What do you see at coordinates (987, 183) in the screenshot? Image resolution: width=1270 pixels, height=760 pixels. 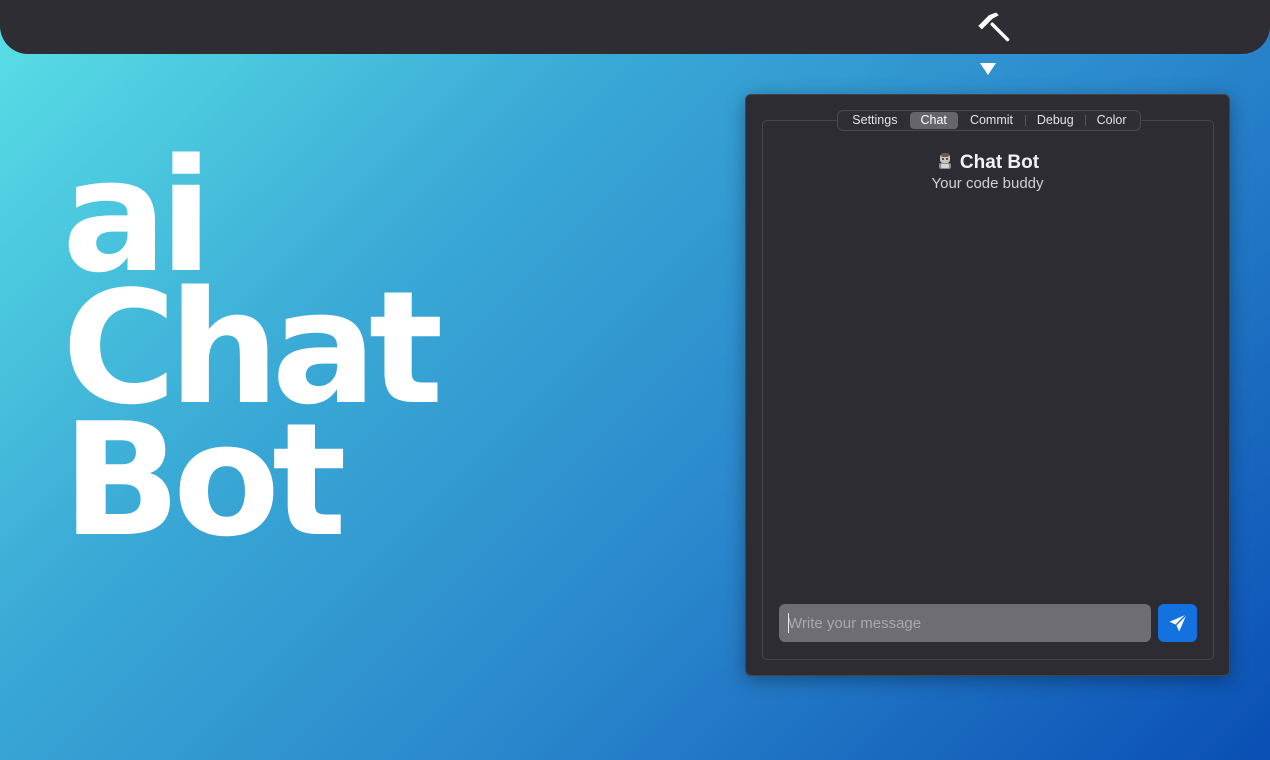 I see `chat-header-subtitle: Your code buddy` at bounding box center [987, 183].